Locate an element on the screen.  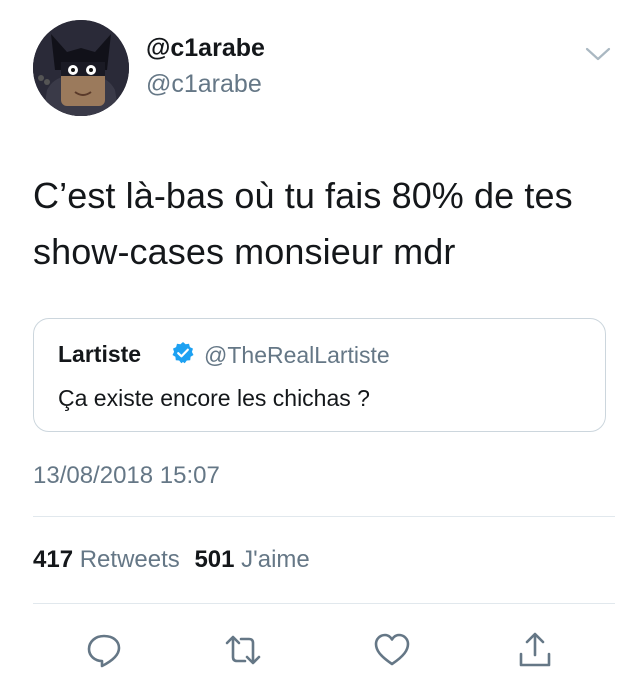
tweet-text-line: show-cases monsieur mdr is located at coordinates (244, 251).